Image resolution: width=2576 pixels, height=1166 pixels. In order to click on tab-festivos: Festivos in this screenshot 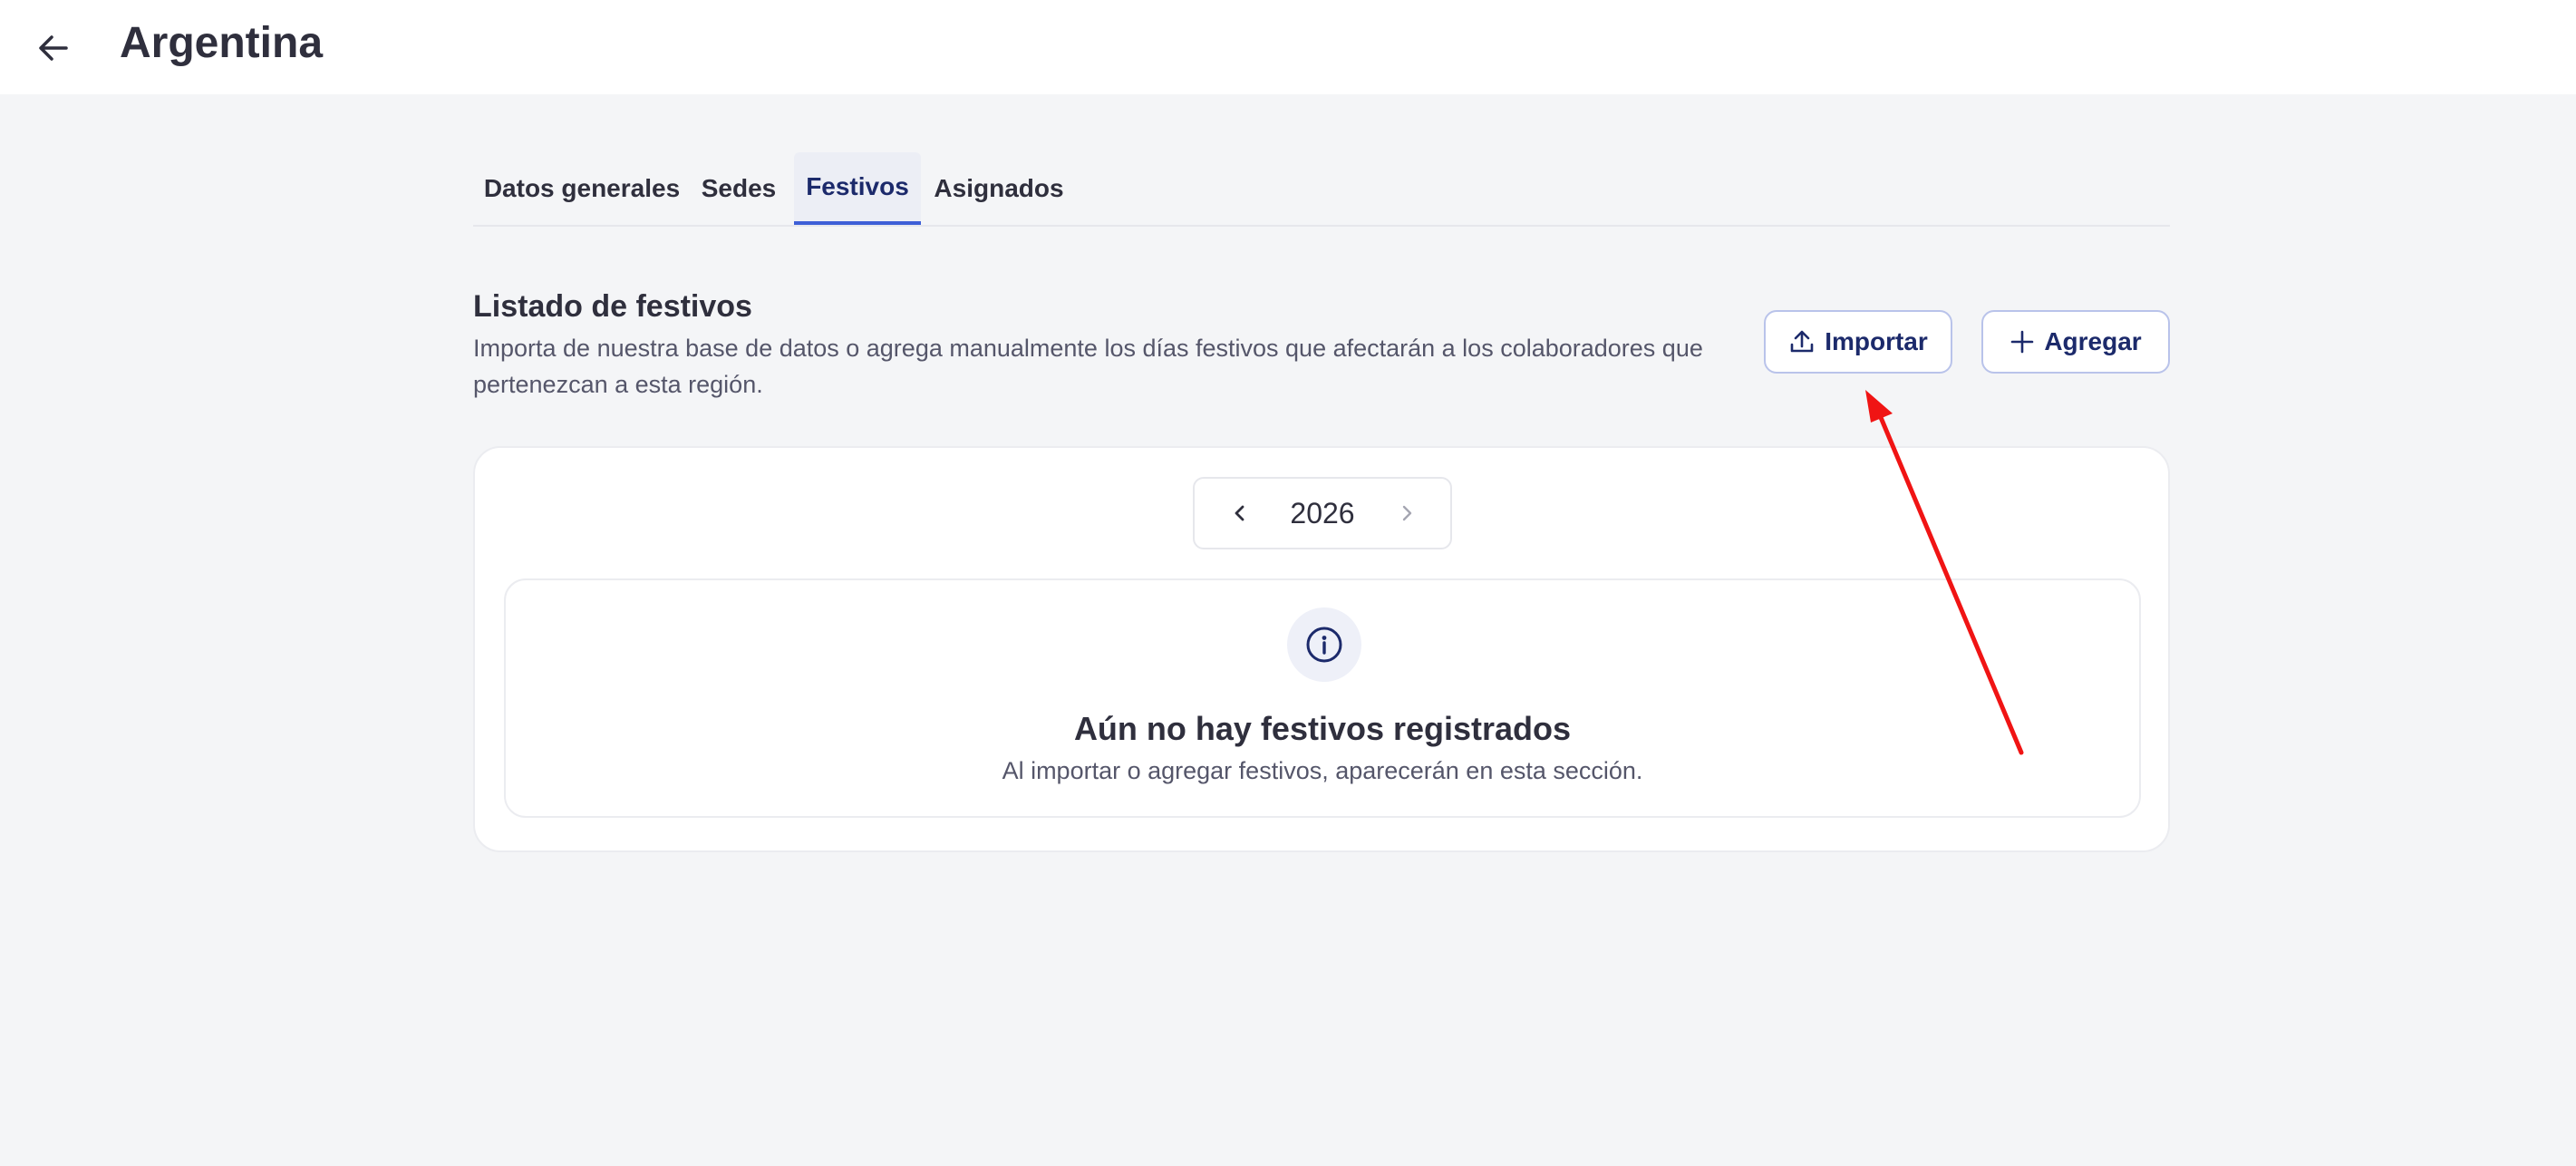, I will do `click(857, 188)`.